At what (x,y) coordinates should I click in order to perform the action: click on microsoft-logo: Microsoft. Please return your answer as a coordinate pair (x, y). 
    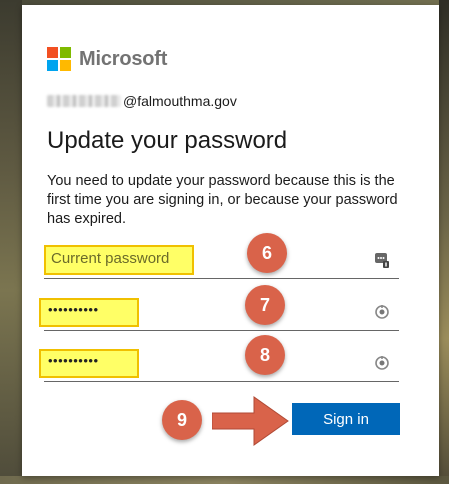
    Looking at the image, I should click on (107, 59).